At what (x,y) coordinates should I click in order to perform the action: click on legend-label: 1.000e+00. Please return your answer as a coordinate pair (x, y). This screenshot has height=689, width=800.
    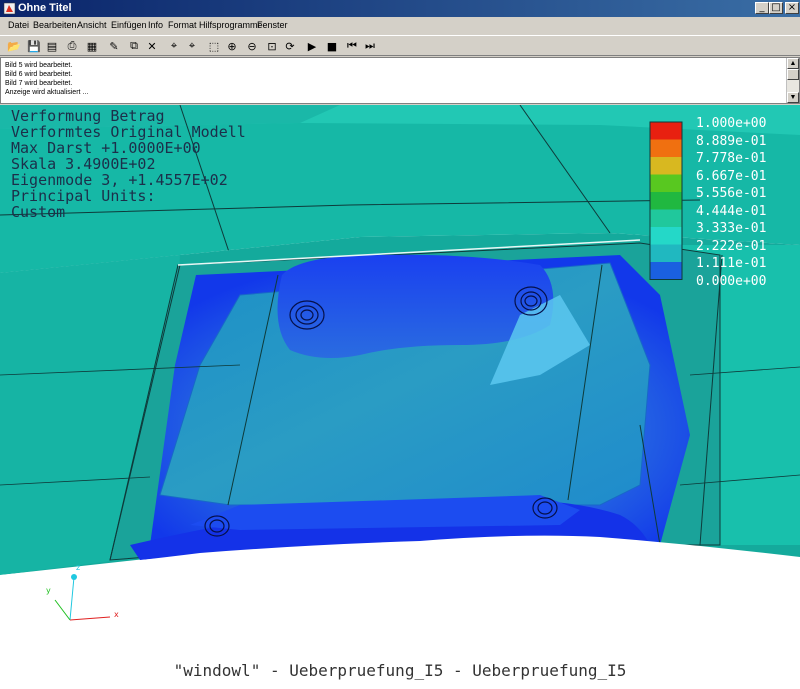
    Looking at the image, I should click on (731, 123).